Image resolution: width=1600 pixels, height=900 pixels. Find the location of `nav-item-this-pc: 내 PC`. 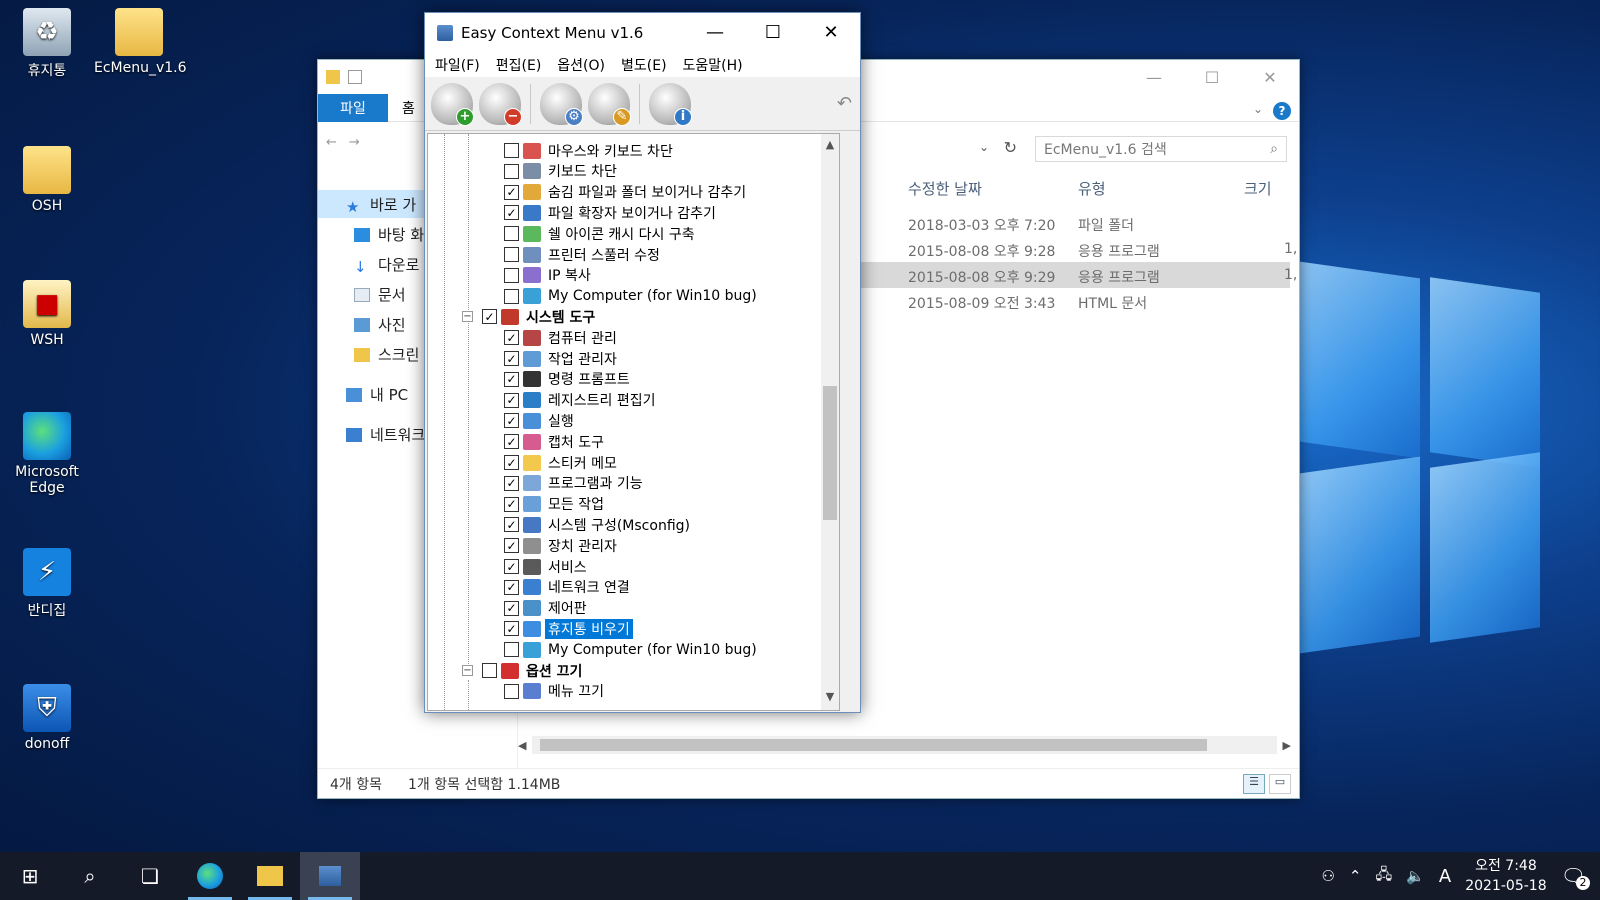

nav-item-this-pc: 내 PC is located at coordinates (377, 394).